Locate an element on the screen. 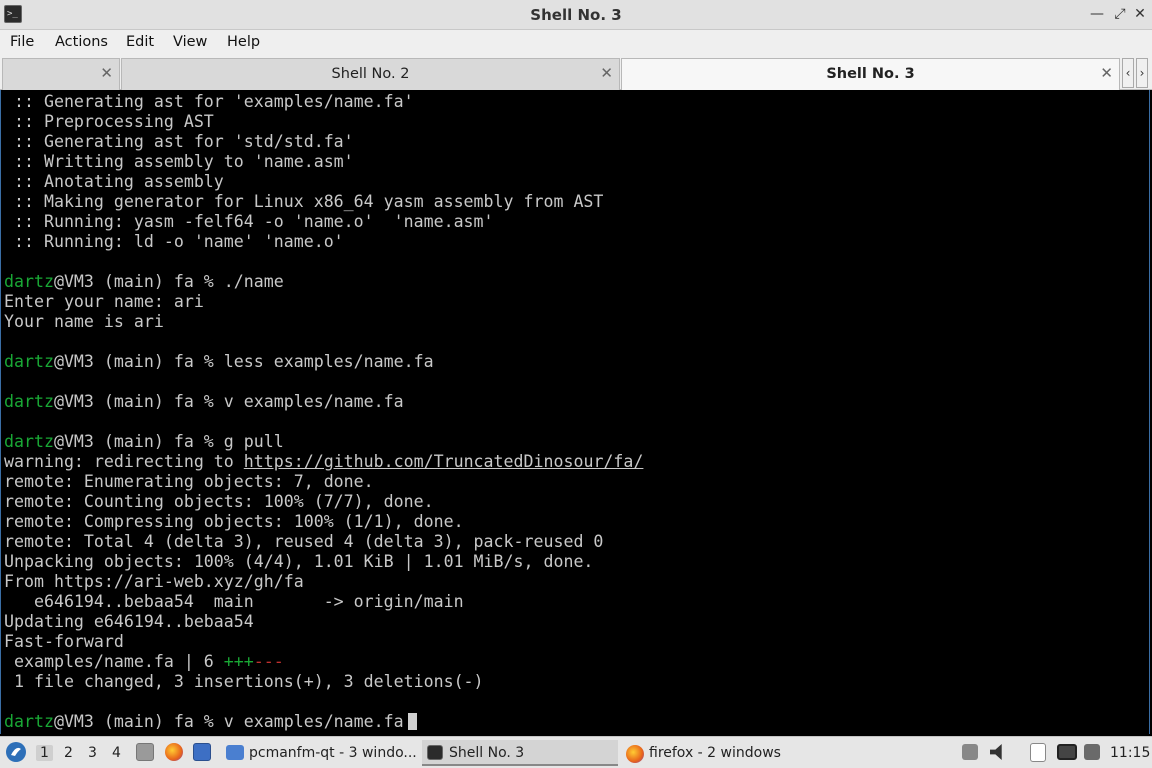 Image resolution: width=1152 pixels, height=768 pixels. terminal-text: @VM3 (main) fa % less examples/name.fa is located at coordinates (243, 361).